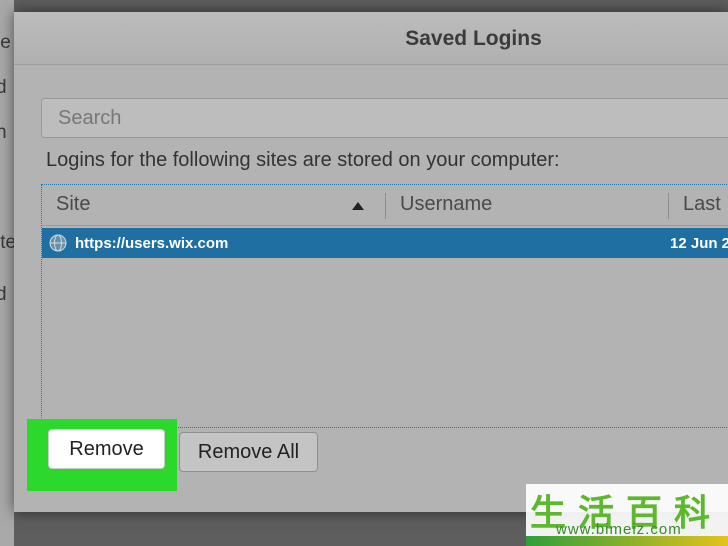 The height and width of the screenshot is (546, 728). Describe the element at coordinates (248, 452) in the screenshot. I see `remove-all-button: Remove All` at that location.